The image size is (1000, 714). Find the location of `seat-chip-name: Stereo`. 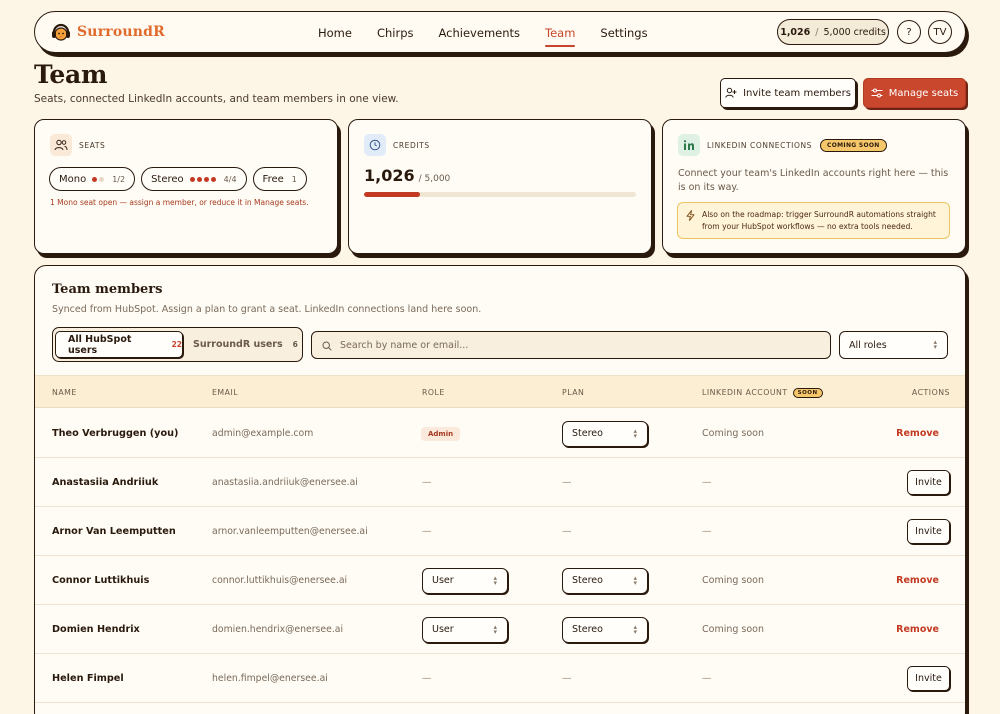

seat-chip-name: Stereo is located at coordinates (167, 179).